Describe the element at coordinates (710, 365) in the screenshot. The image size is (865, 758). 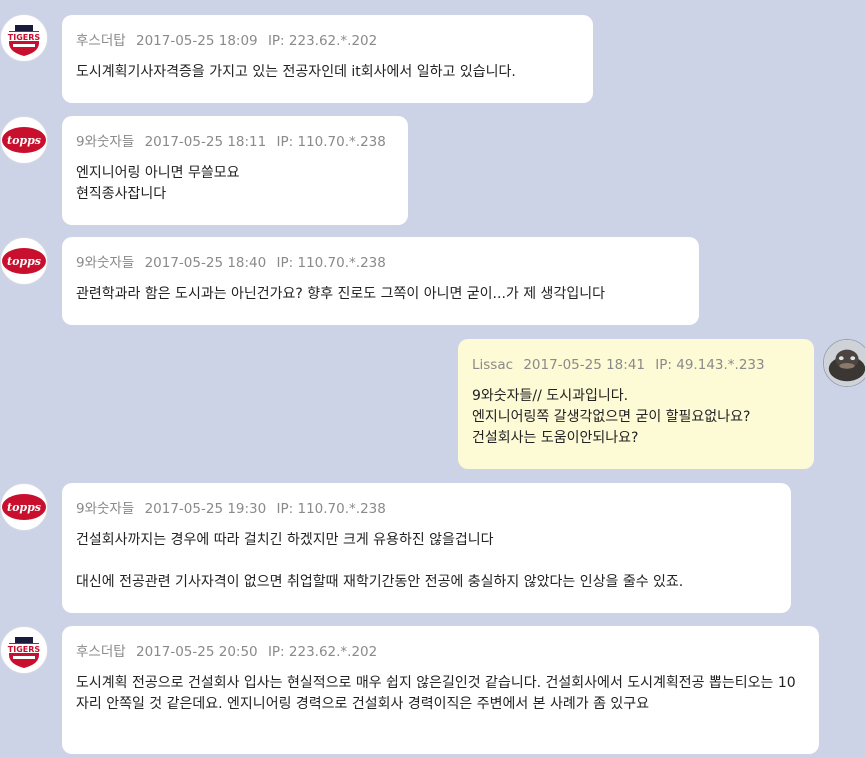
I see `ip-address: IP: 49.143.*.233` at that location.